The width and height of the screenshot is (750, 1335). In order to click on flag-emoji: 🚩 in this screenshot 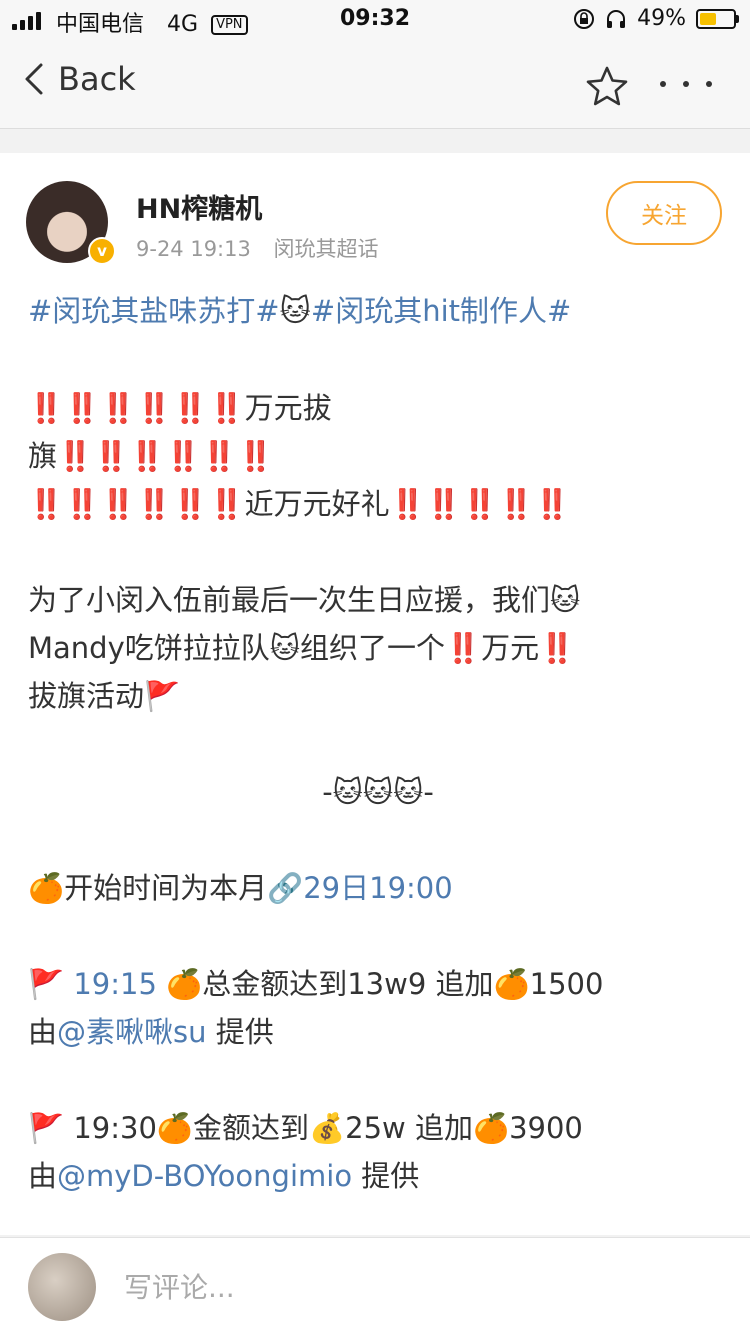, I will do `click(46, 984)`.